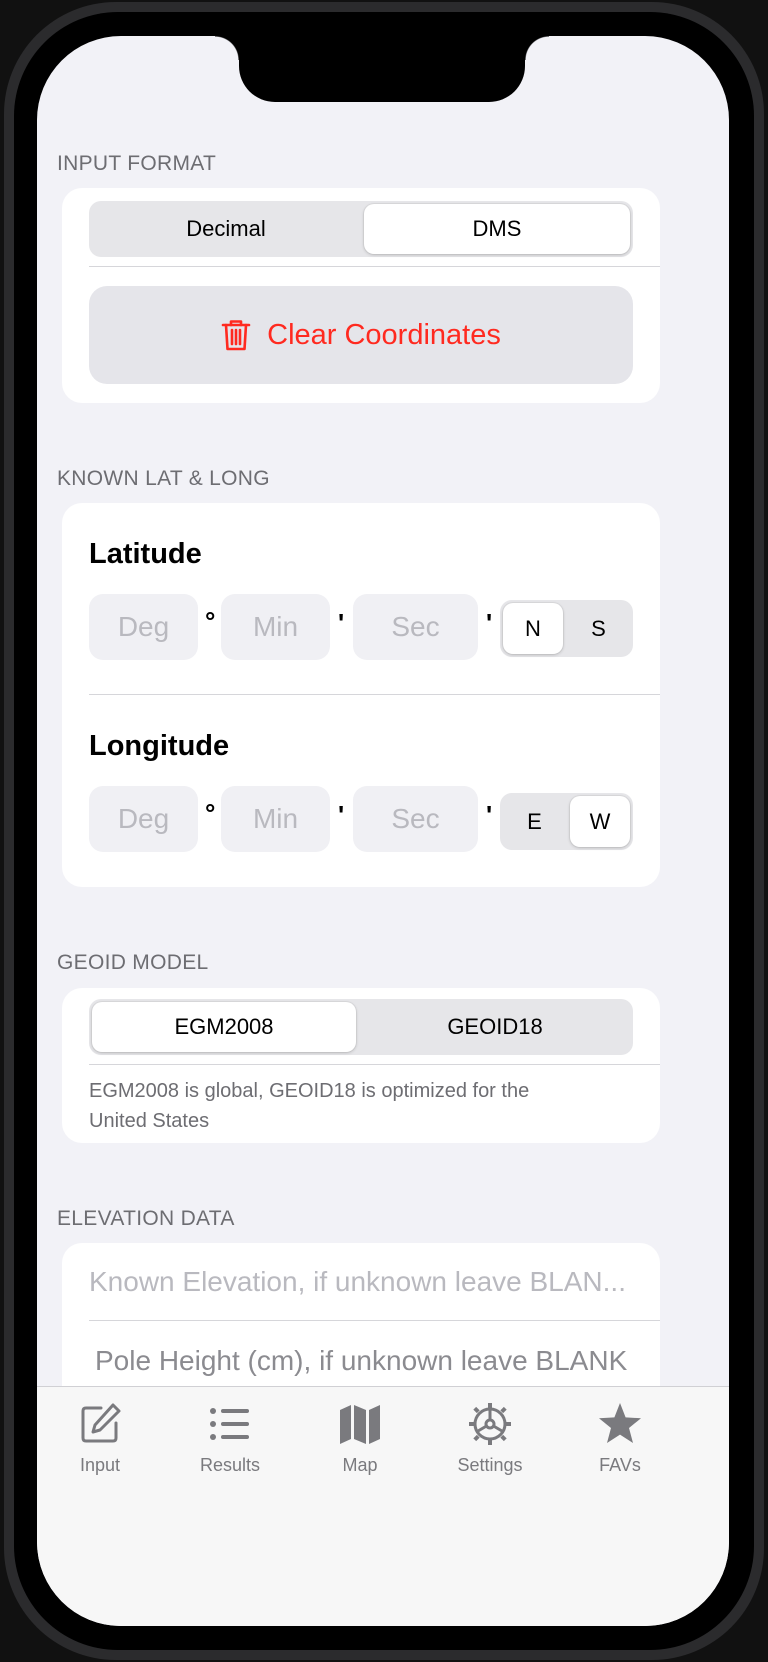 The width and height of the screenshot is (768, 1662). What do you see at coordinates (566, 628) in the screenshot?
I see `latitude-hemisphere-control: N S` at bounding box center [566, 628].